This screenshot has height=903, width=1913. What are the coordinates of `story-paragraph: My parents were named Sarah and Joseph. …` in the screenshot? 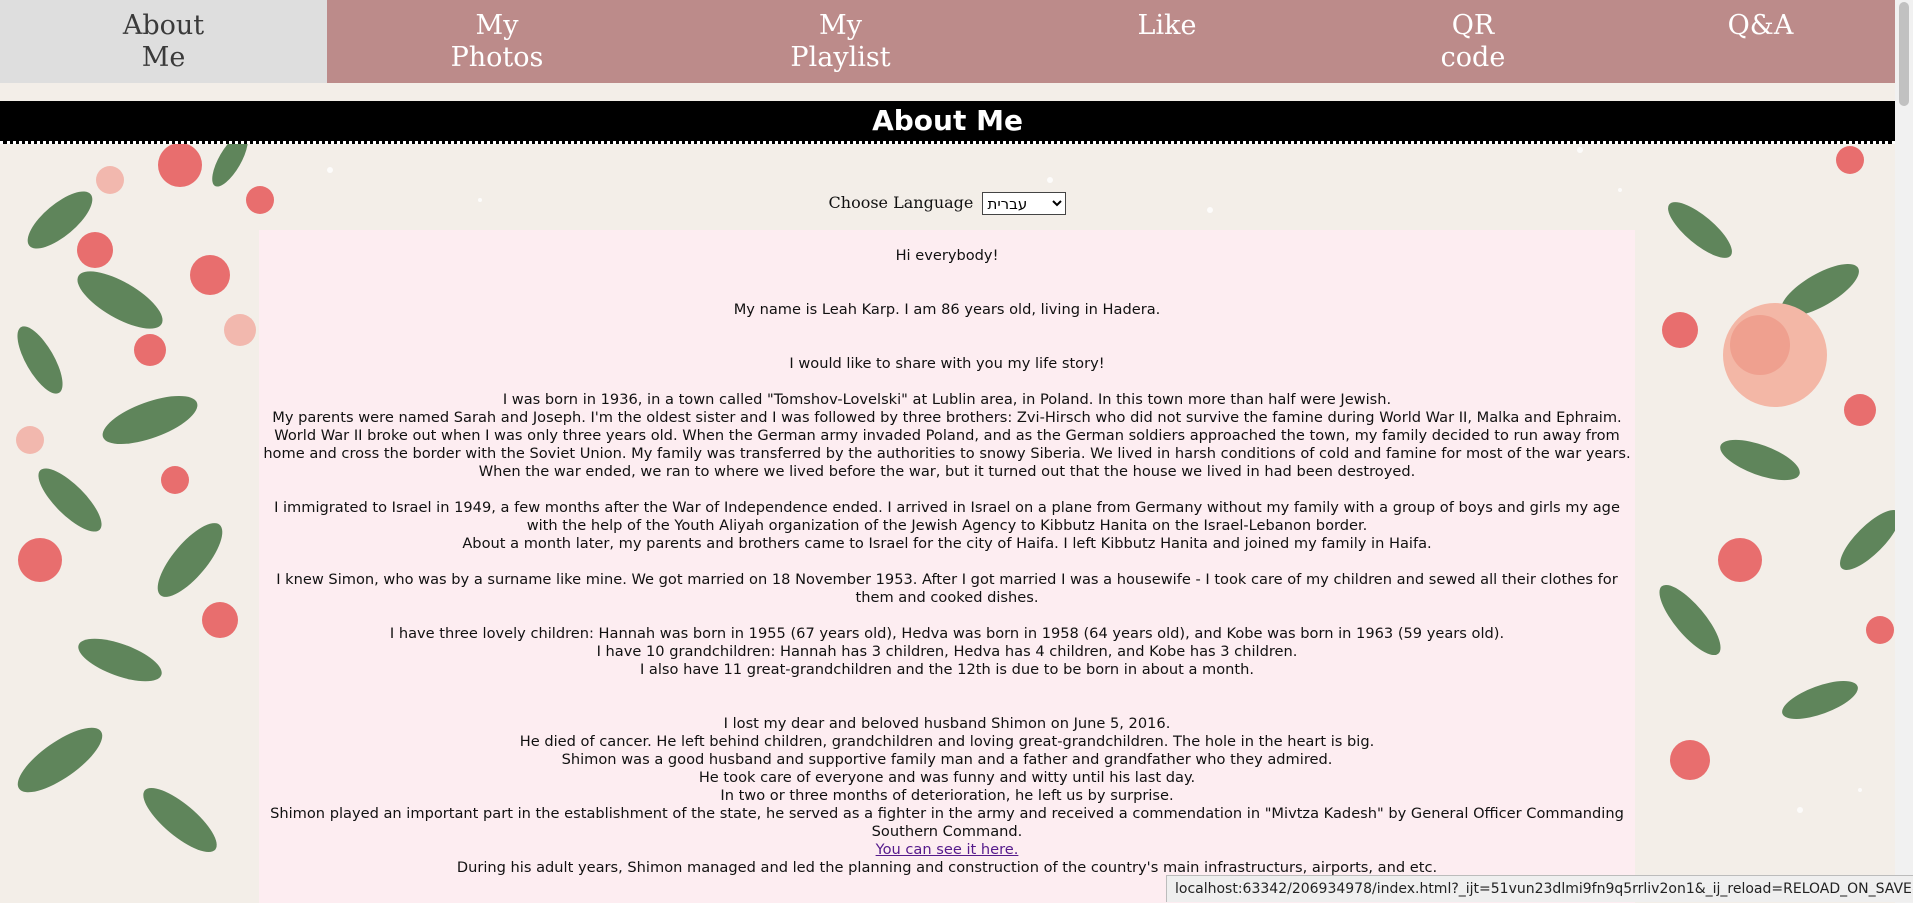 It's located at (947, 417).